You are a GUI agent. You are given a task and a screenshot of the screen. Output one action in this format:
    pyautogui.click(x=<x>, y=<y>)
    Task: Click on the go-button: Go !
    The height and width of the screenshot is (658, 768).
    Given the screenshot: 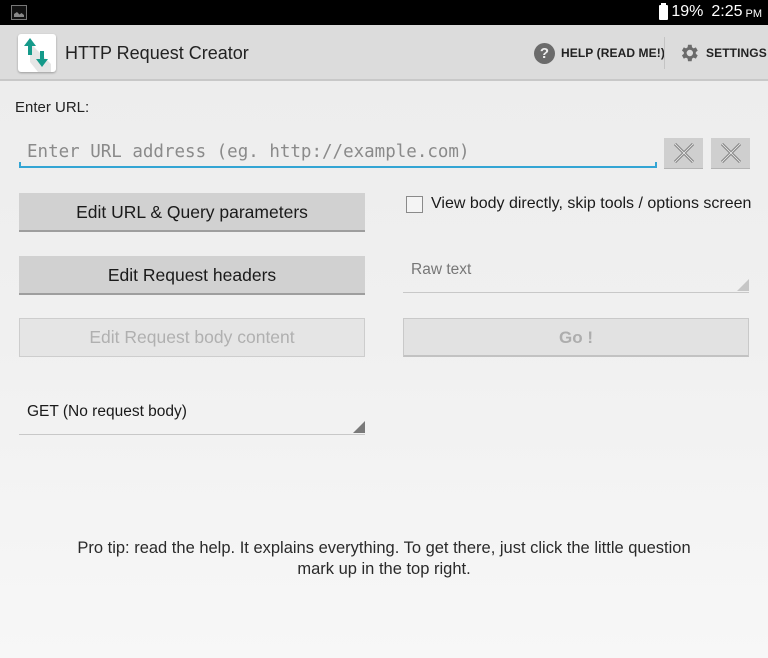 What is the action you would take?
    pyautogui.click(x=576, y=337)
    